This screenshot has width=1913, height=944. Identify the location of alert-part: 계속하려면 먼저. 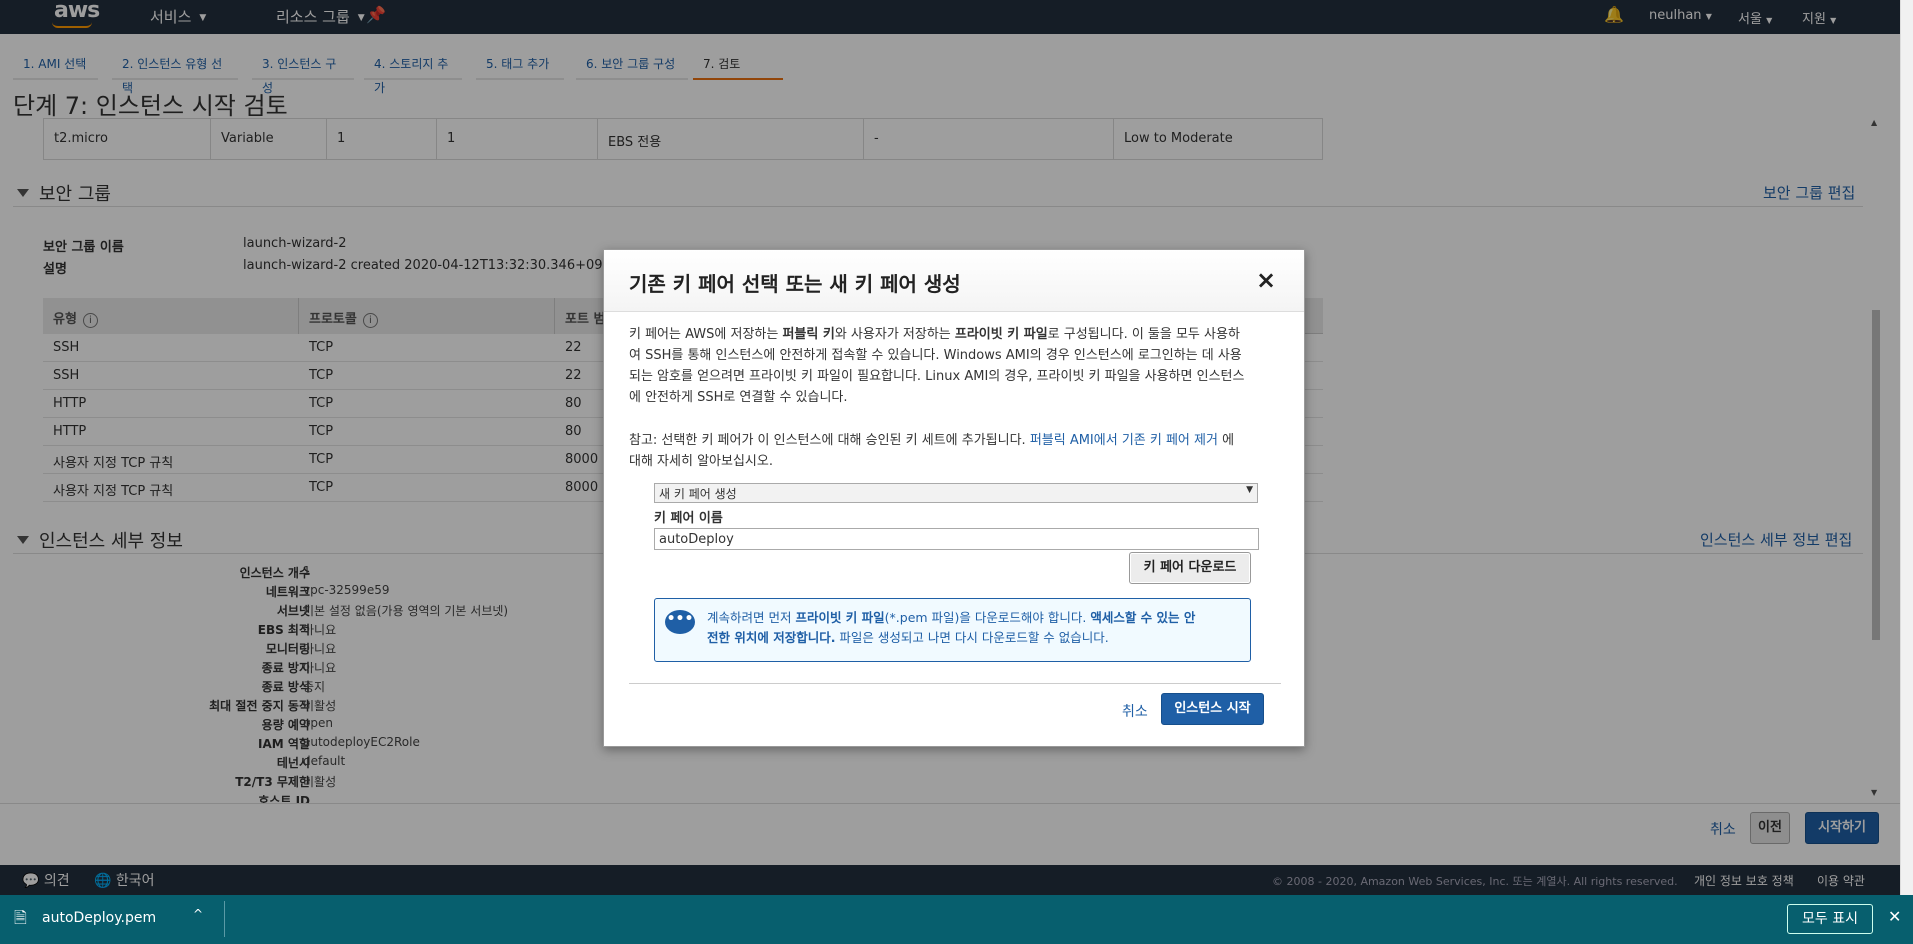
(751, 617).